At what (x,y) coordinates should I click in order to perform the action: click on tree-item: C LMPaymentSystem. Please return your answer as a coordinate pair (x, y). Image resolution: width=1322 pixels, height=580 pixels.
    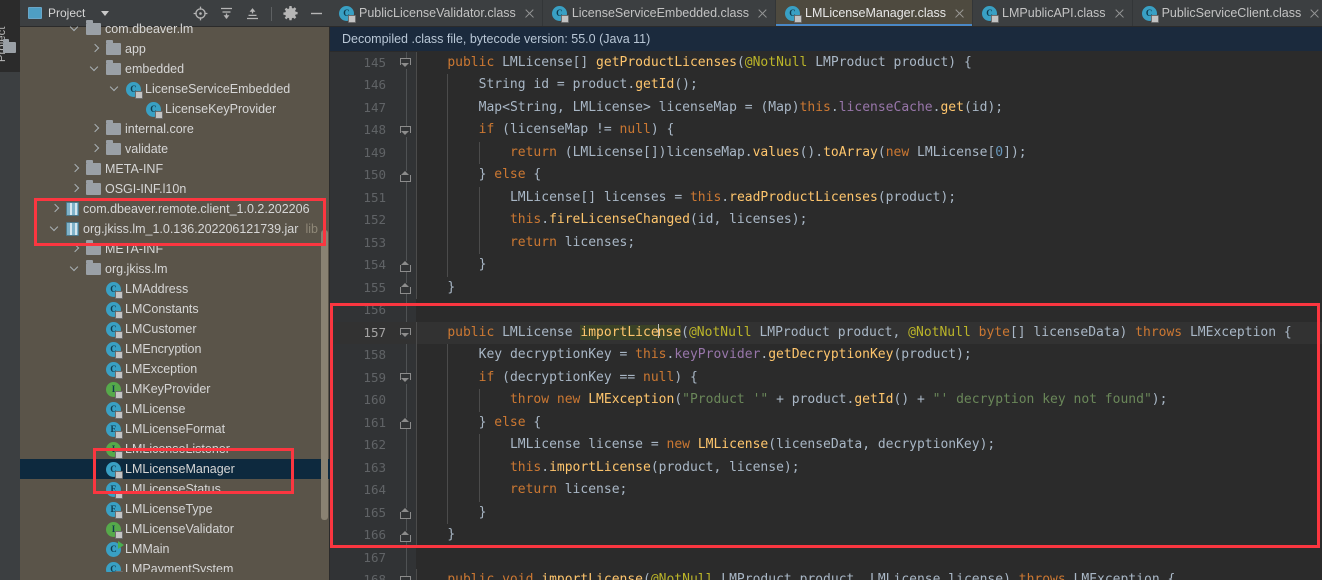
    Looking at the image, I should click on (175, 565).